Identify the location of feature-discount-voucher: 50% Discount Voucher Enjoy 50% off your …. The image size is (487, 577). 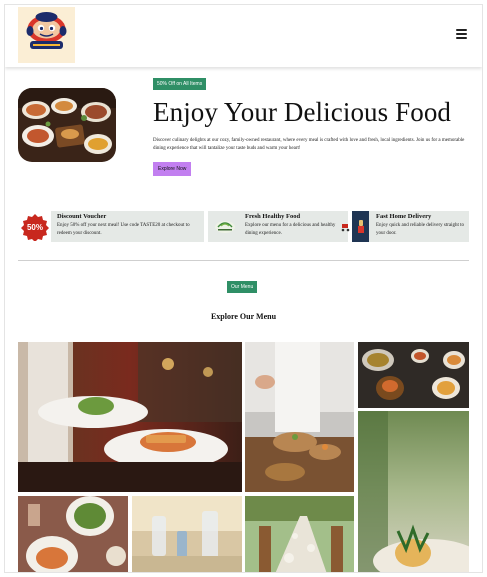
(111, 226).